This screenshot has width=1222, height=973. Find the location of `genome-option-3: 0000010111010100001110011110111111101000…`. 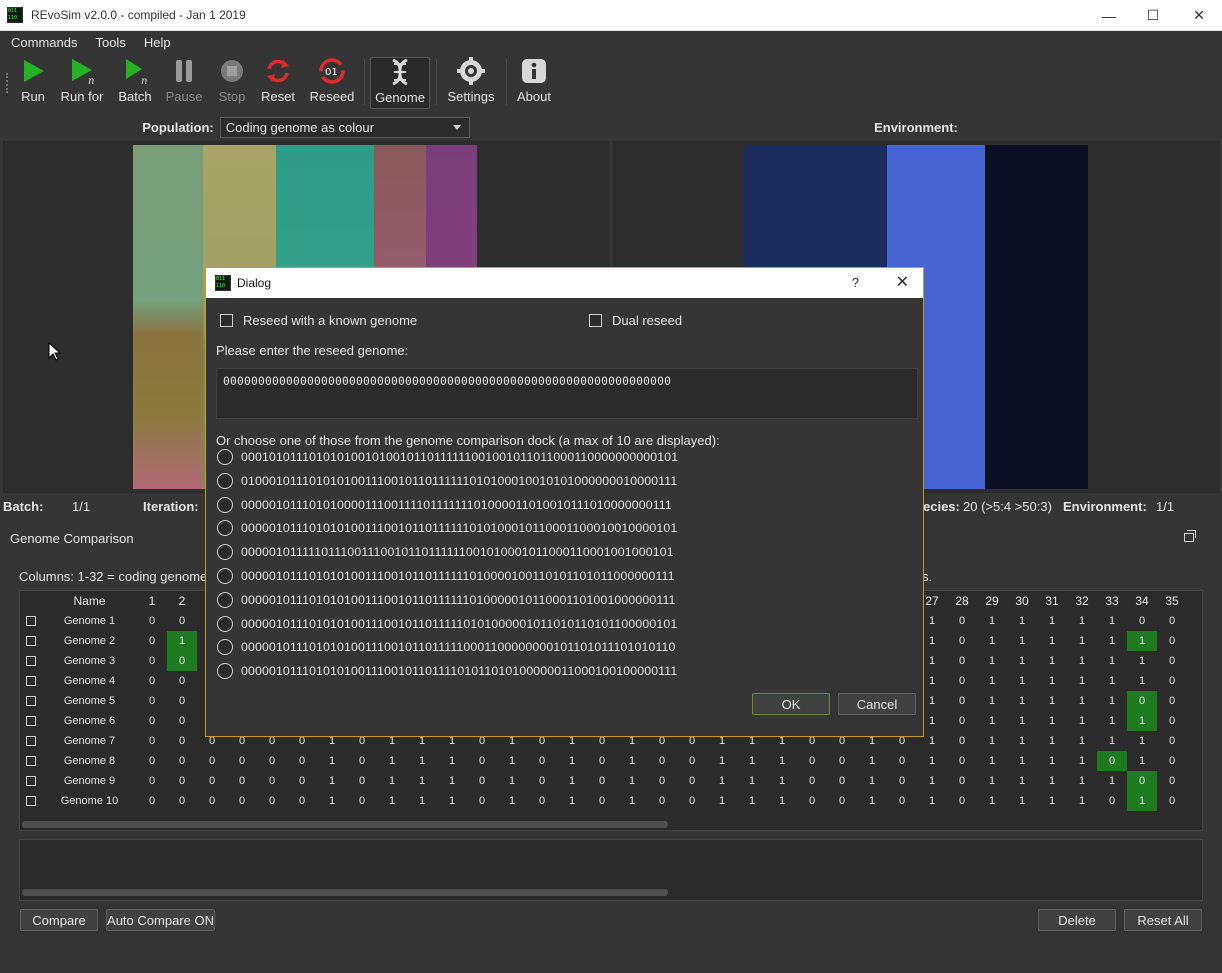

genome-option-3: 0000010111010100001110011110111111101000… is located at coordinates (444, 504).